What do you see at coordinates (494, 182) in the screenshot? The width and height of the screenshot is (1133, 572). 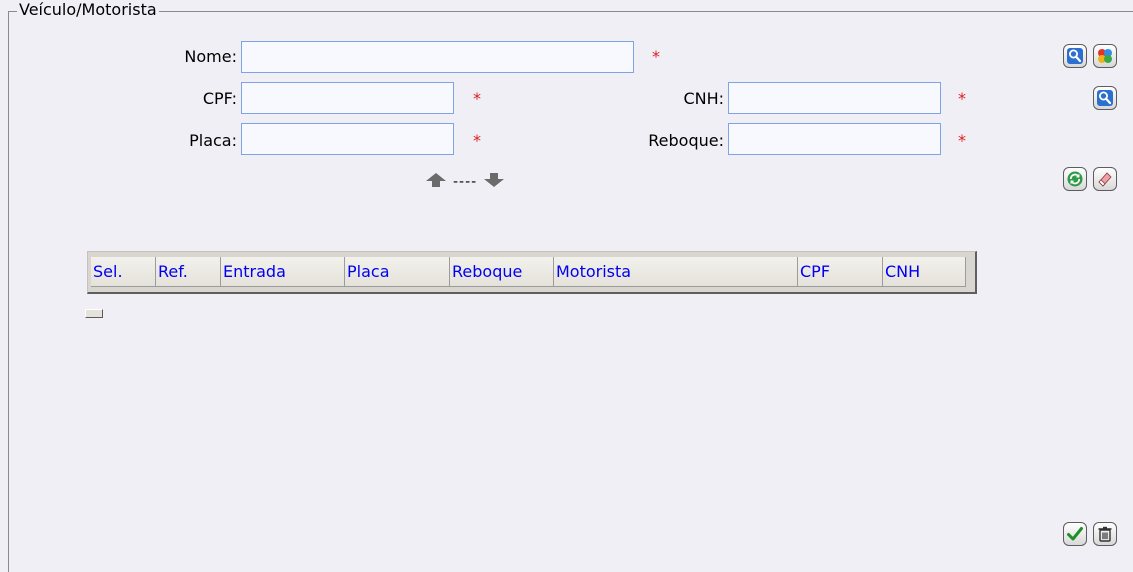 I see `arrow-down-icon` at bounding box center [494, 182].